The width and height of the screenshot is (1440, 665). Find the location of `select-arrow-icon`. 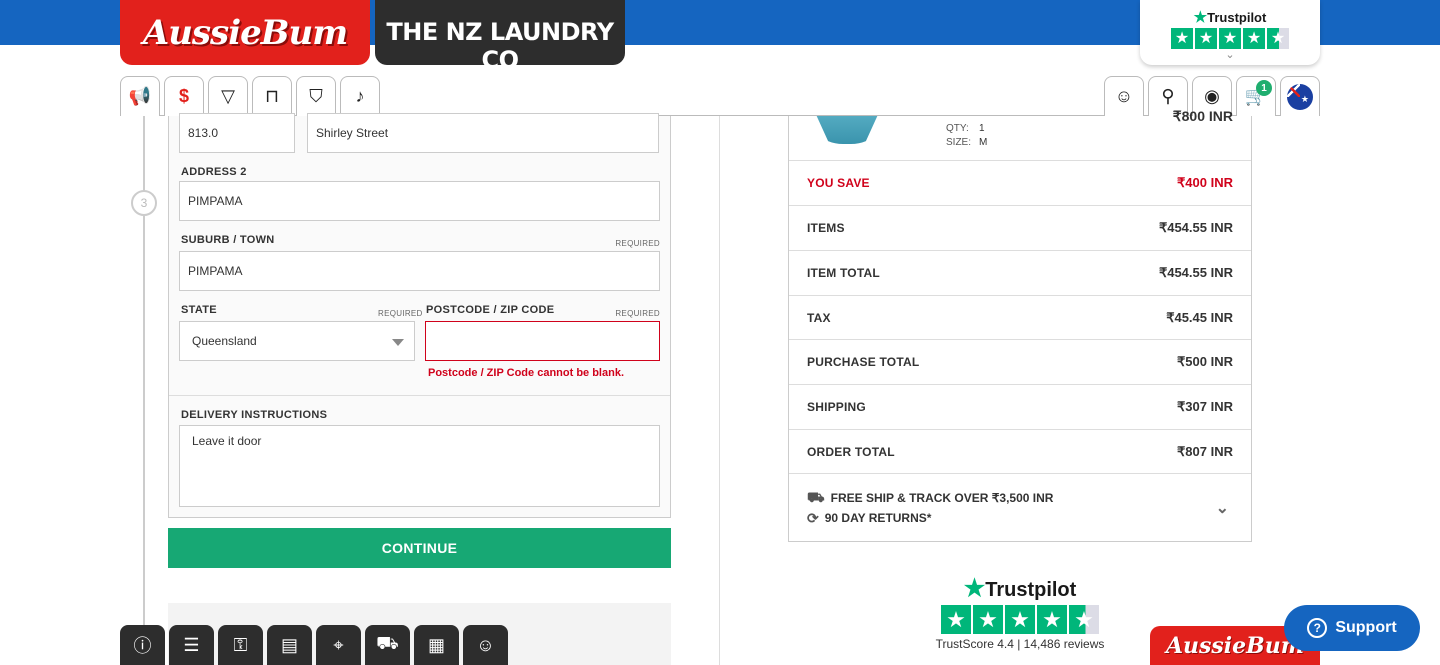

select-arrow-icon is located at coordinates (398, 342).